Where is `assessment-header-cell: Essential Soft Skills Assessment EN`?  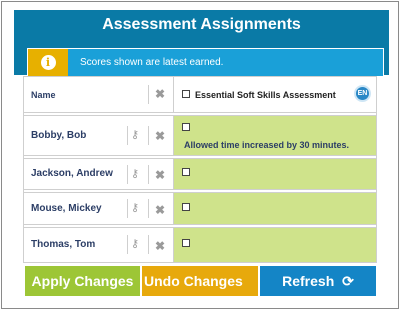
assessment-header-cell: Essential Soft Skills Assessment EN is located at coordinates (275, 94).